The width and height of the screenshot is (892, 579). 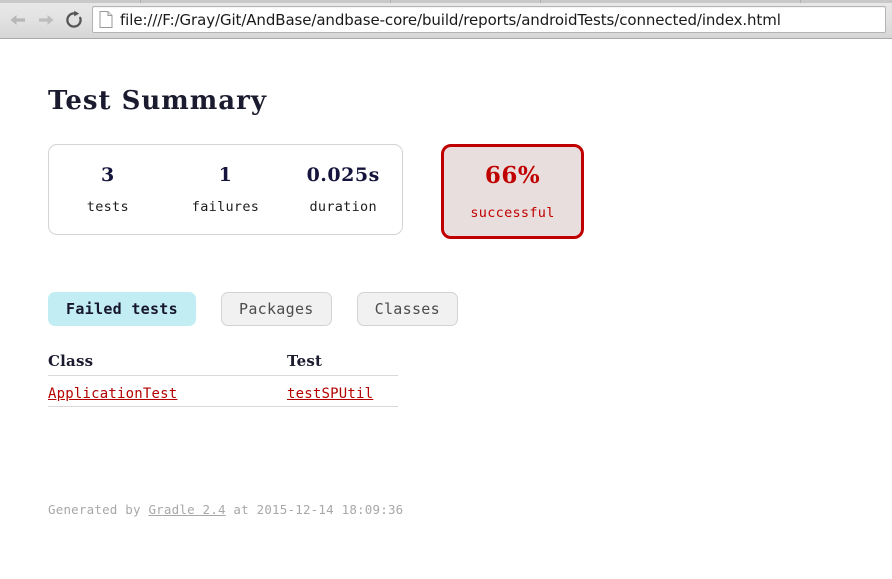 What do you see at coordinates (342, 364) in the screenshot?
I see `column-header-test: Test` at bounding box center [342, 364].